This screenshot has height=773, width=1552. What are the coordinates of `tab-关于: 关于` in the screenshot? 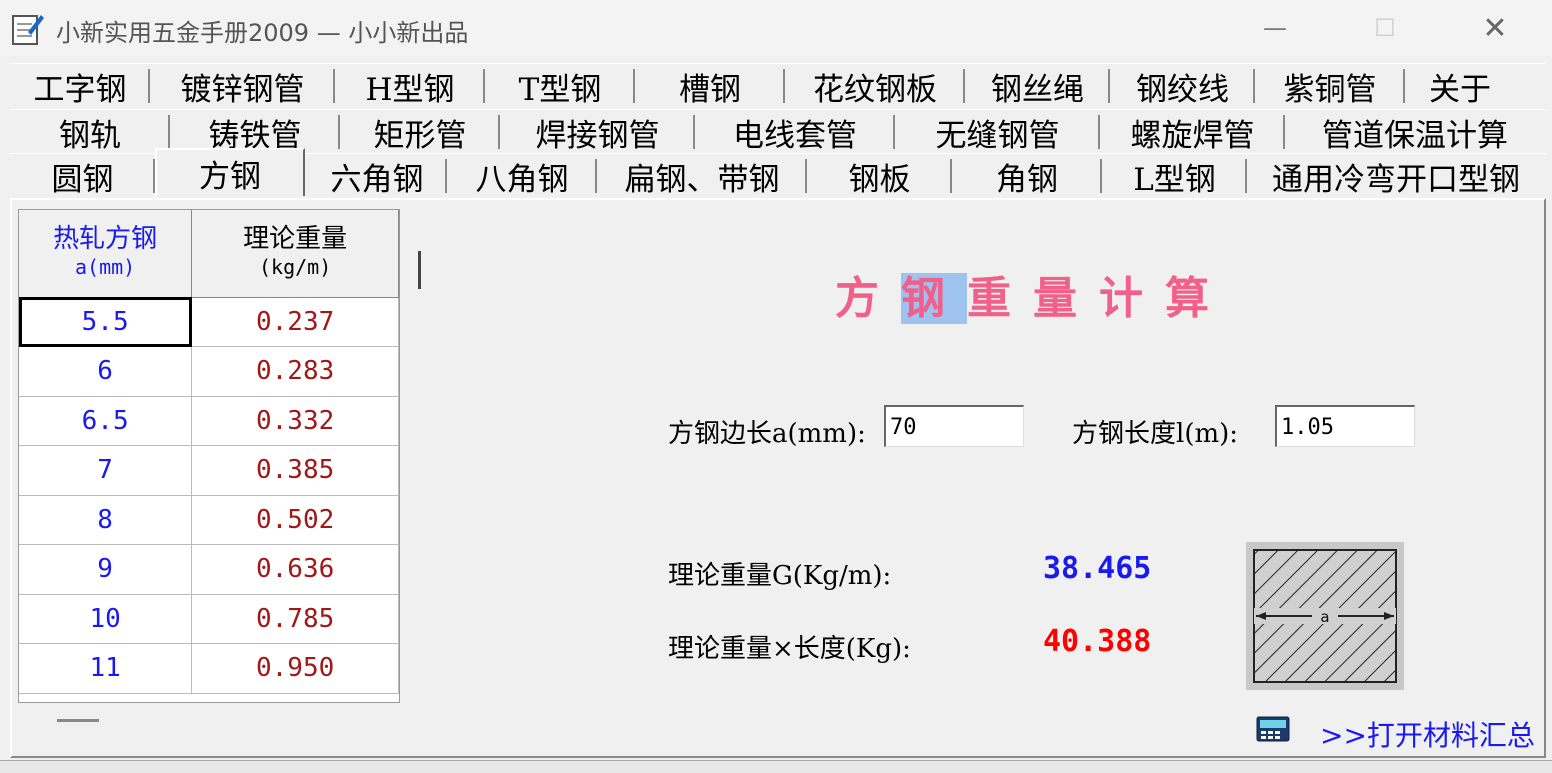 It's located at (1460, 86).